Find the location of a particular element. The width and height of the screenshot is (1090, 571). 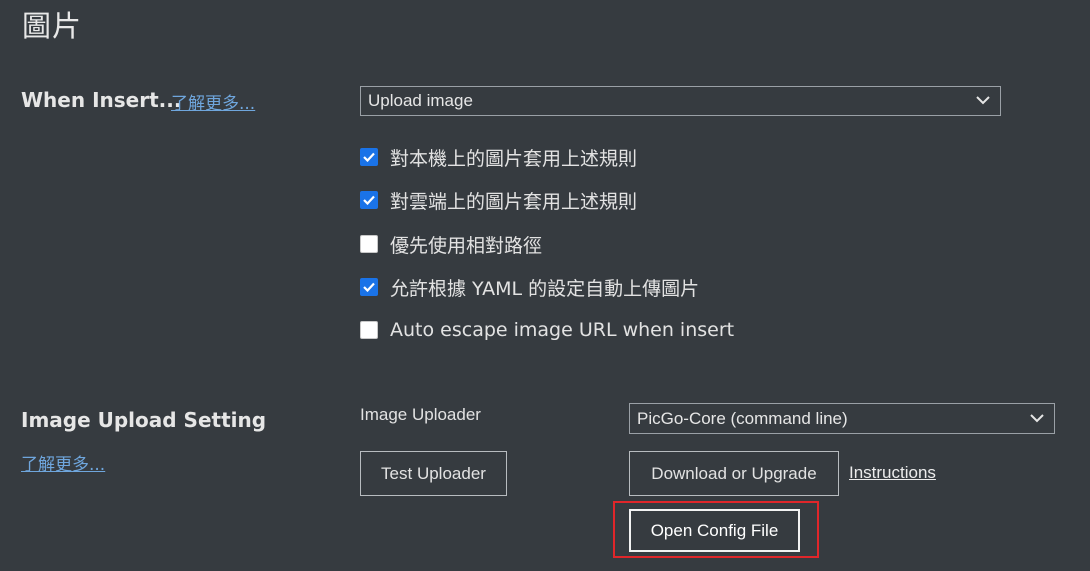

option-apply-remote-images: 對雲端上的圖片套用上述規則 is located at coordinates (499, 200).